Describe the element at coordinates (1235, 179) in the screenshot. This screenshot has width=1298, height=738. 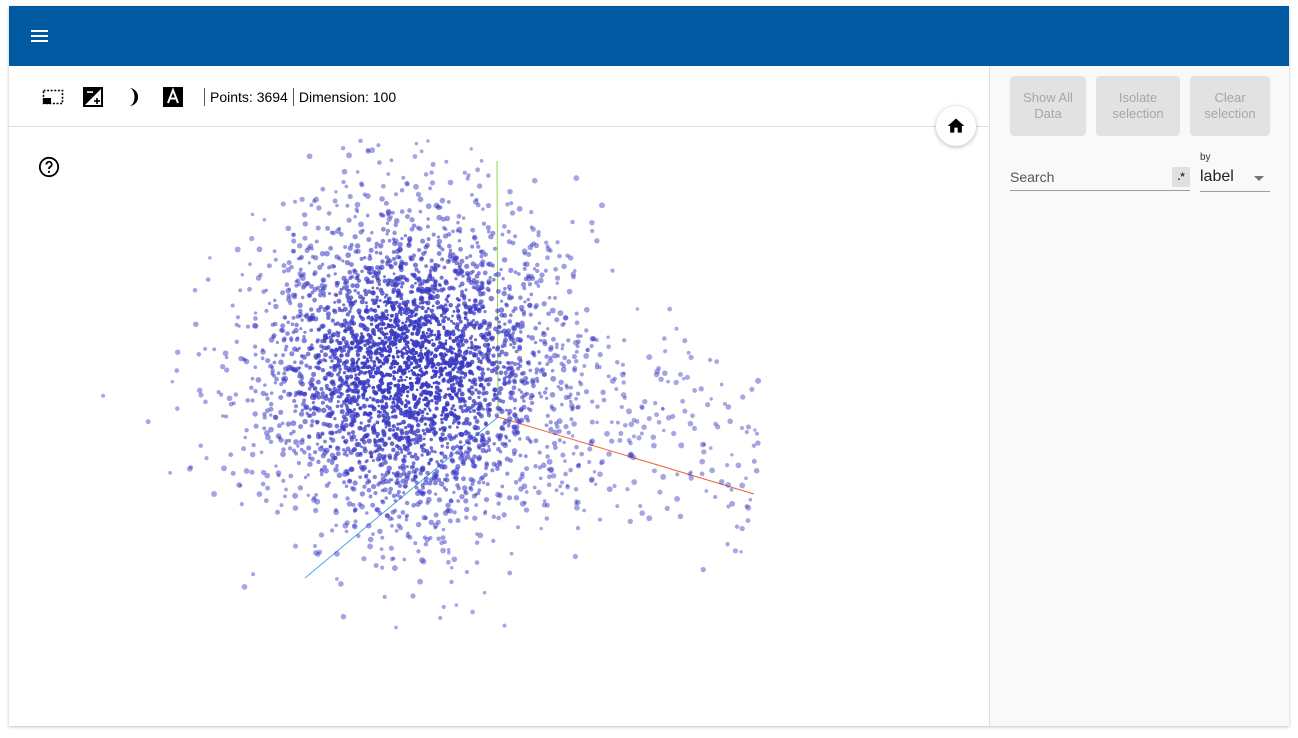
I see `search-by-select: label` at that location.